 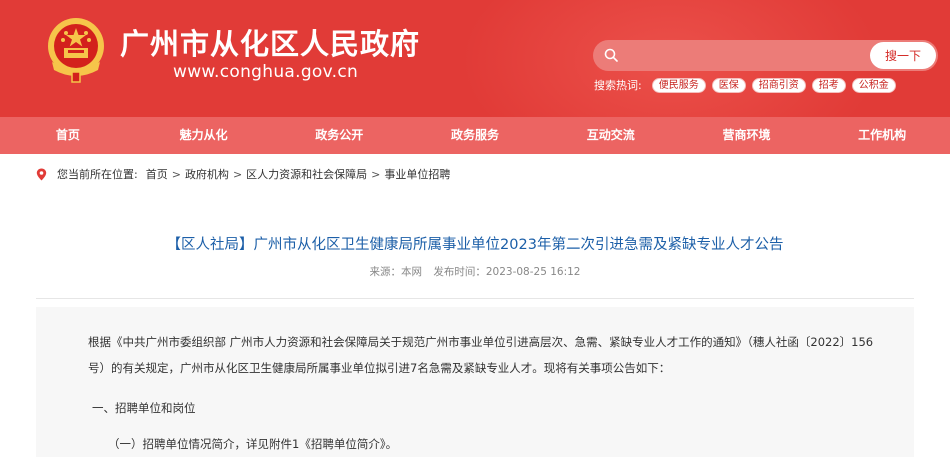 I want to click on hot-tag: 招商引资, so click(x=778, y=85).